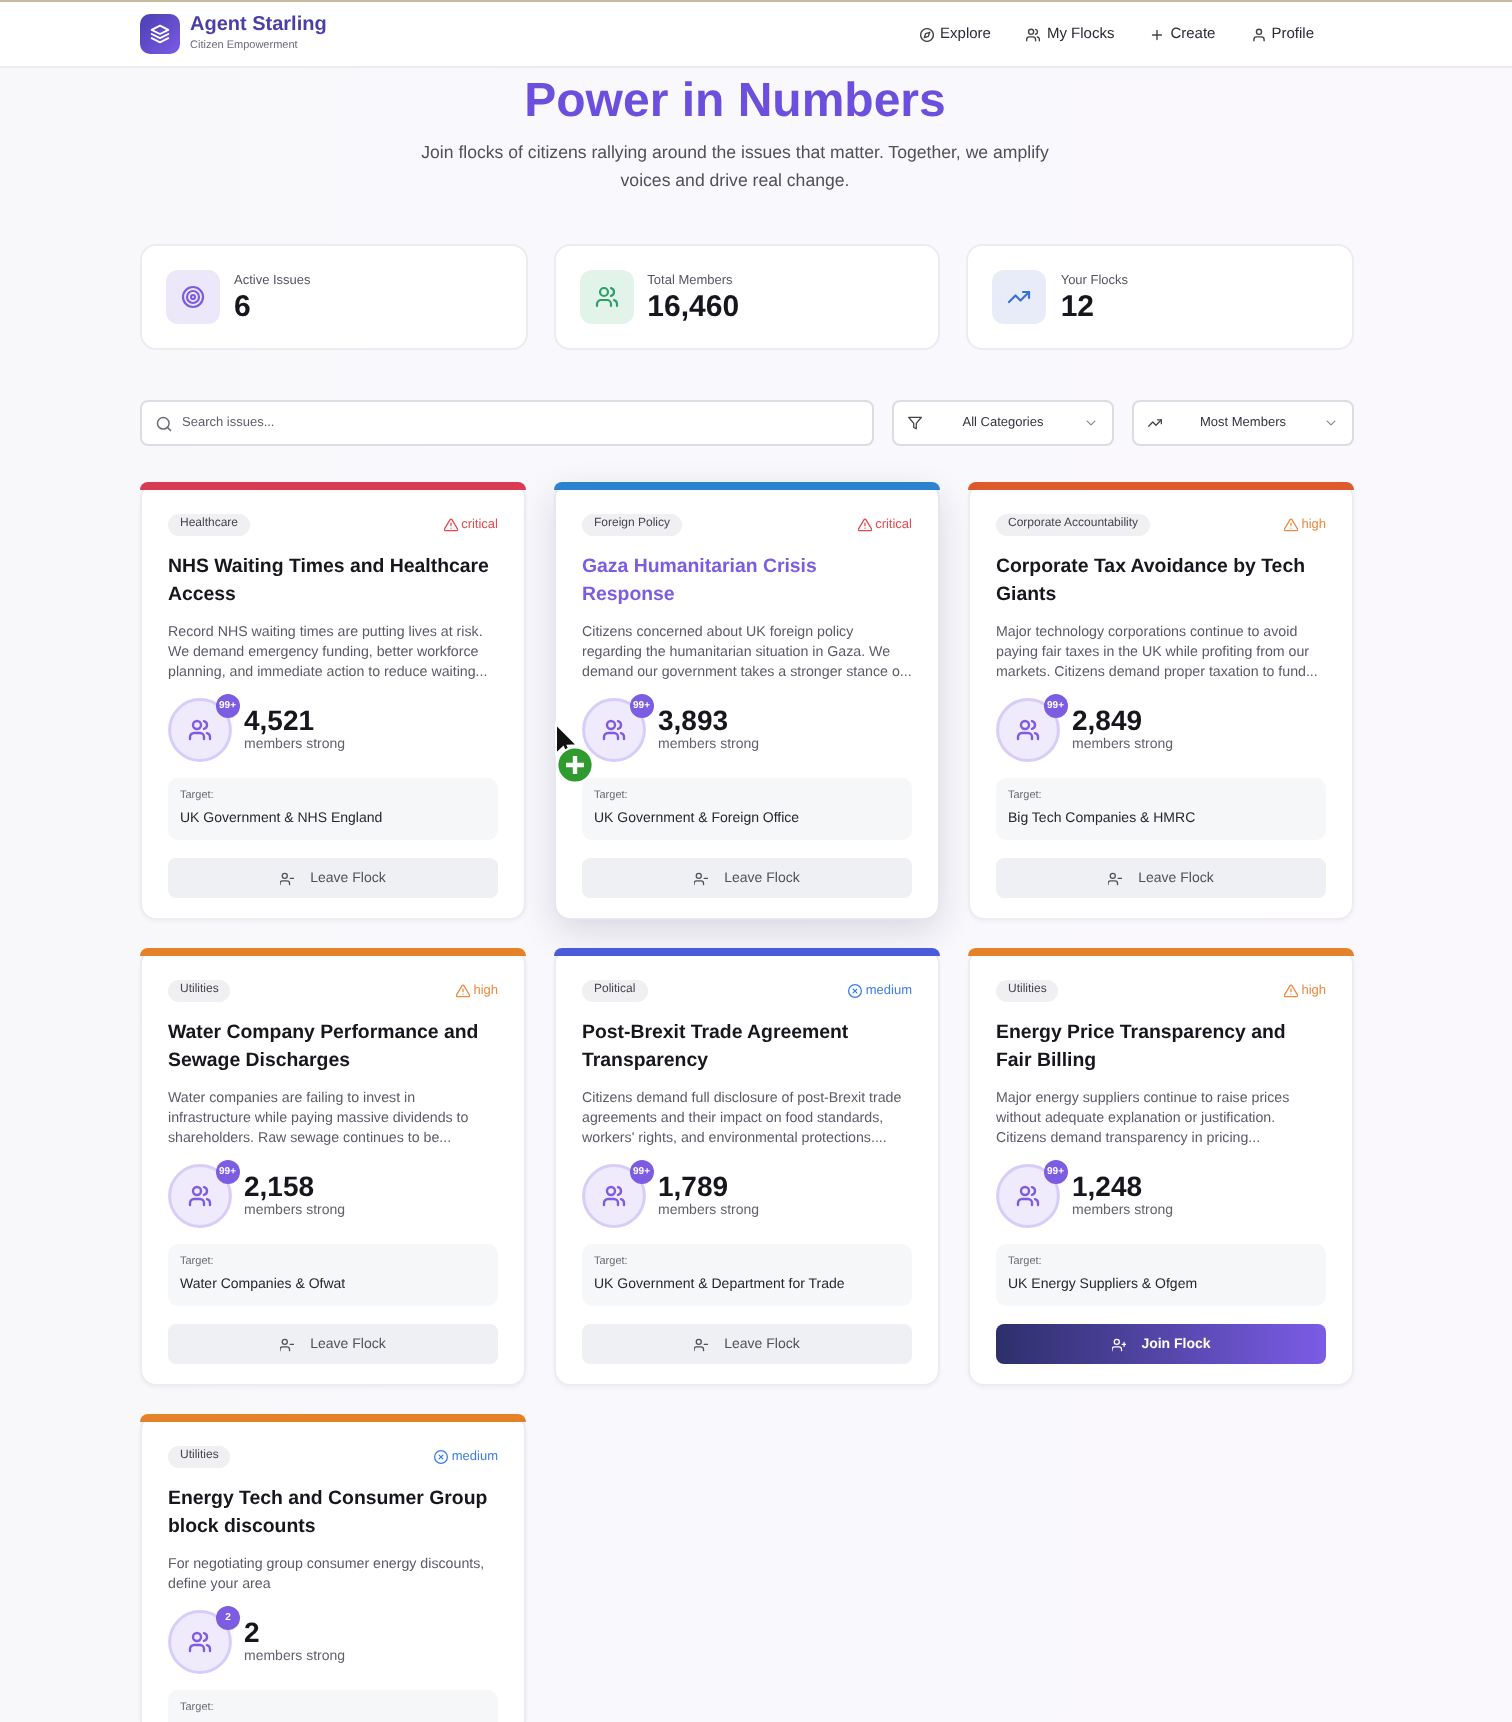 Image resolution: width=1512 pixels, height=1722 pixels. I want to click on stat-value: 12, so click(1078, 306).